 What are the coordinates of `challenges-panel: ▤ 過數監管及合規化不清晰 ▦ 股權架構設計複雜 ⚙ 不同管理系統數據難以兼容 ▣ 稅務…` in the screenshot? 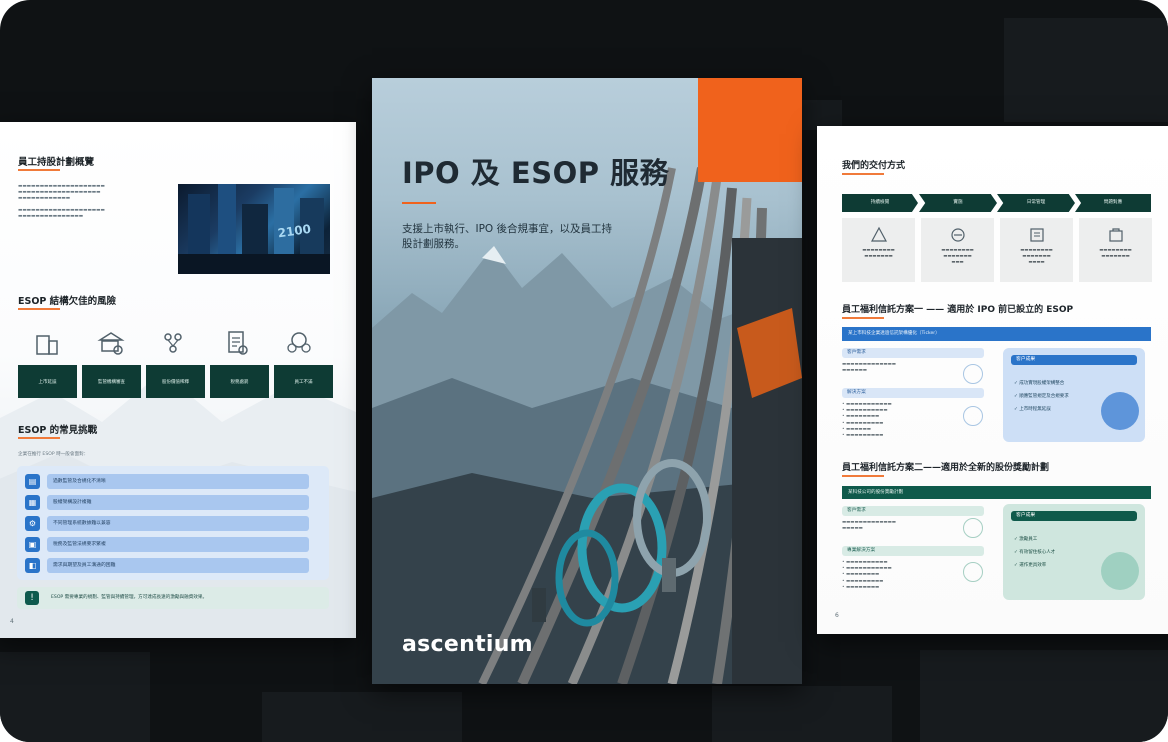 It's located at (173, 523).